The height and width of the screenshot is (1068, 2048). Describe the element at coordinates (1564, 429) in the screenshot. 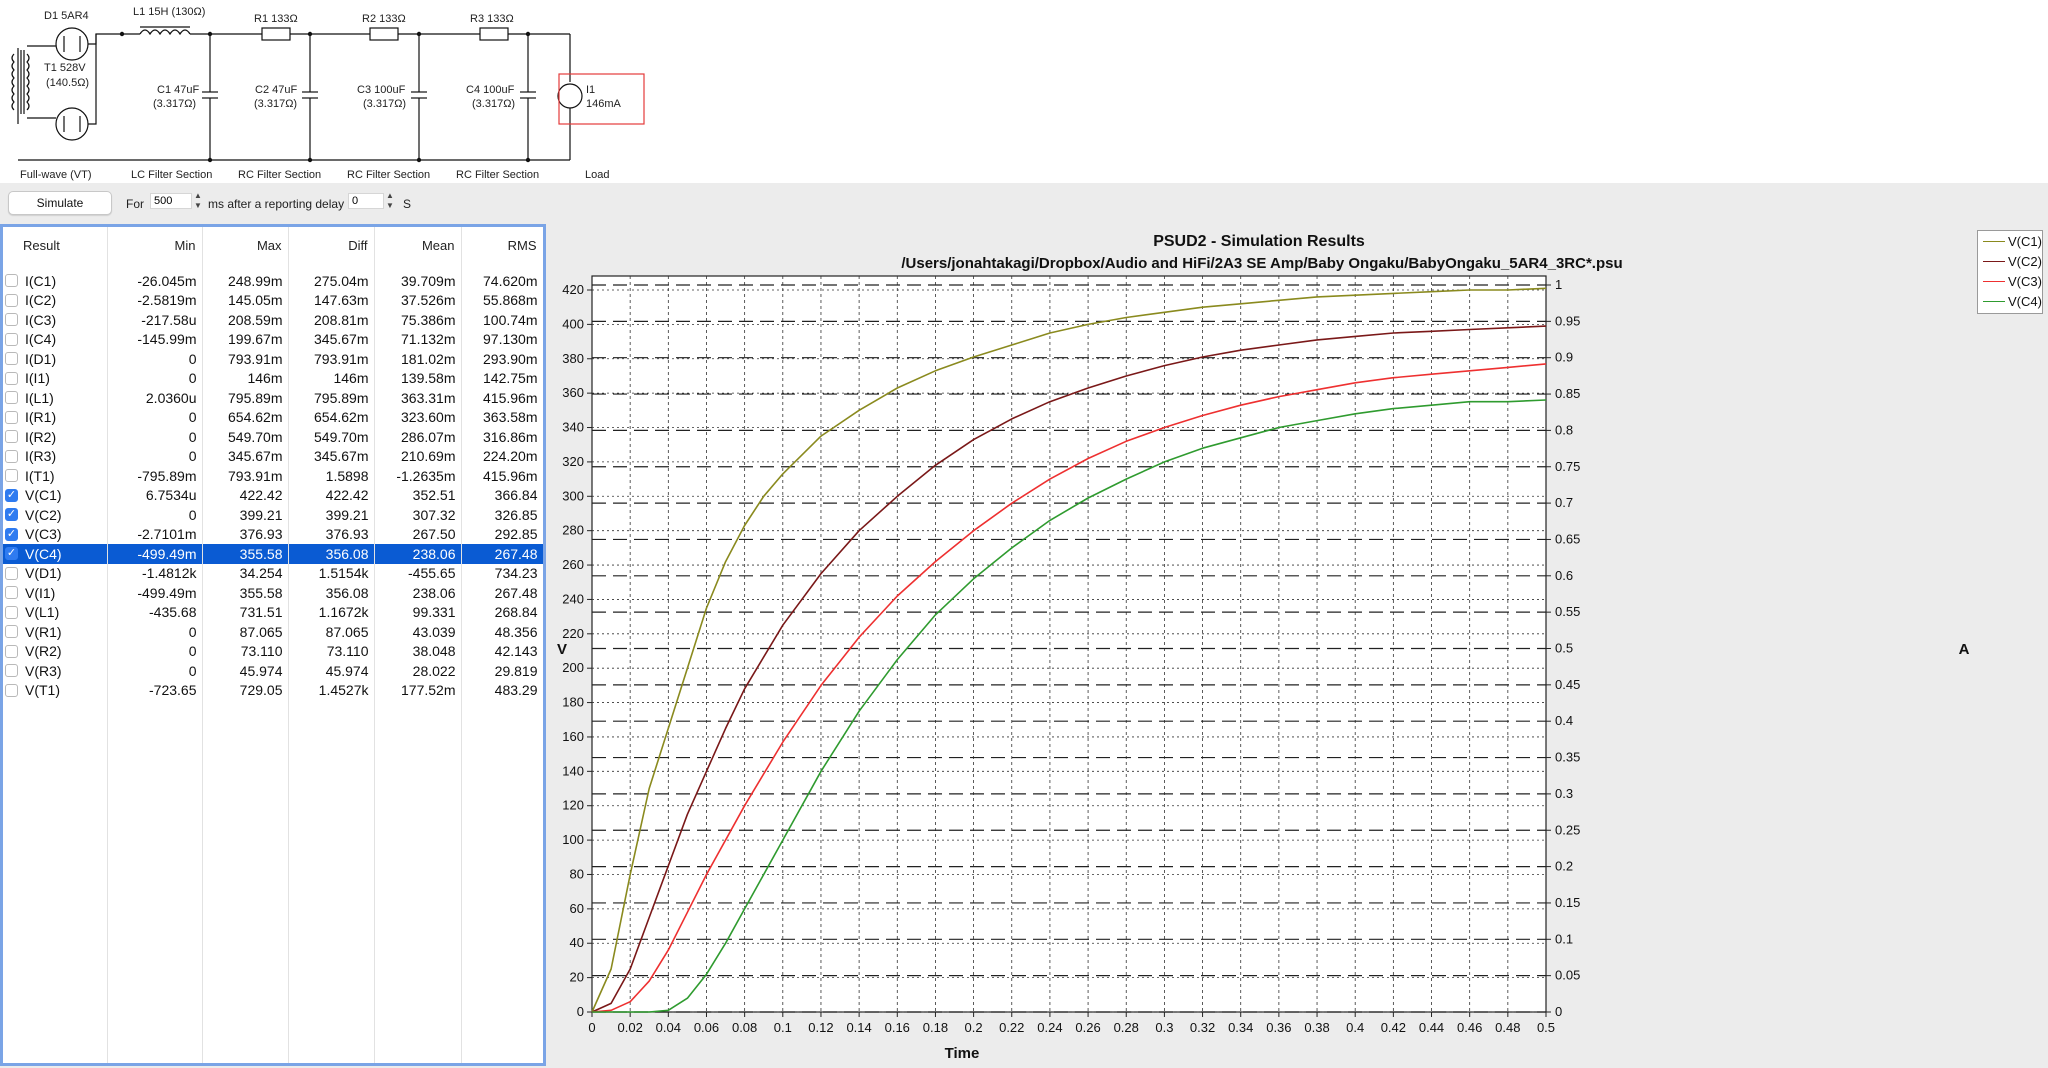

I see `y2-tick-label: 0.8` at that location.